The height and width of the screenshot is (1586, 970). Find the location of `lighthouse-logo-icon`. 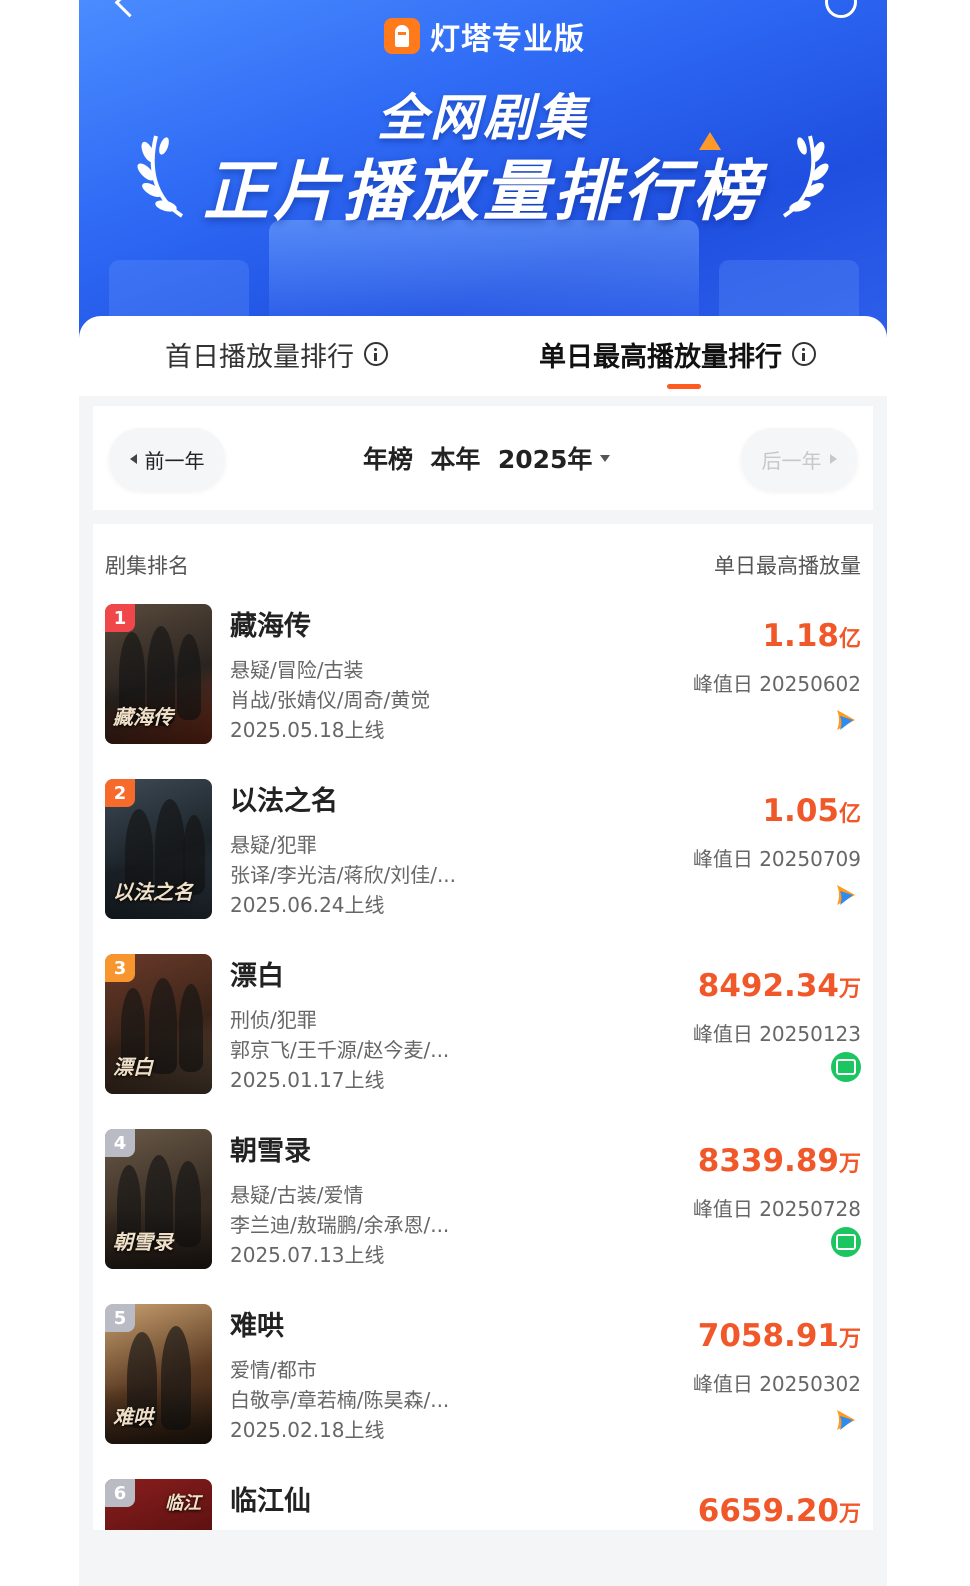

lighthouse-logo-icon is located at coordinates (402, 36).